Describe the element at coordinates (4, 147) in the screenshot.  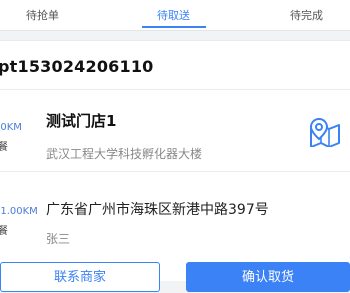
I see `pickup-distance-label: 餐` at that location.